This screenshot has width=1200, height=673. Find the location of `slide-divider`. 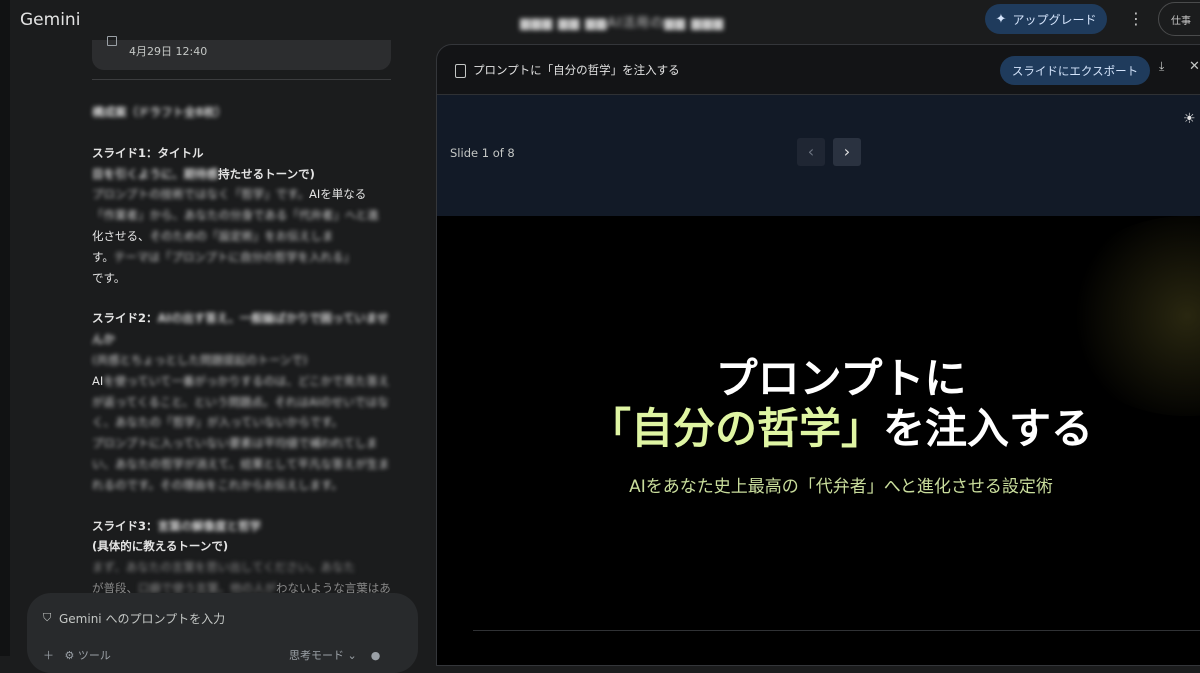

slide-divider is located at coordinates (836, 630).